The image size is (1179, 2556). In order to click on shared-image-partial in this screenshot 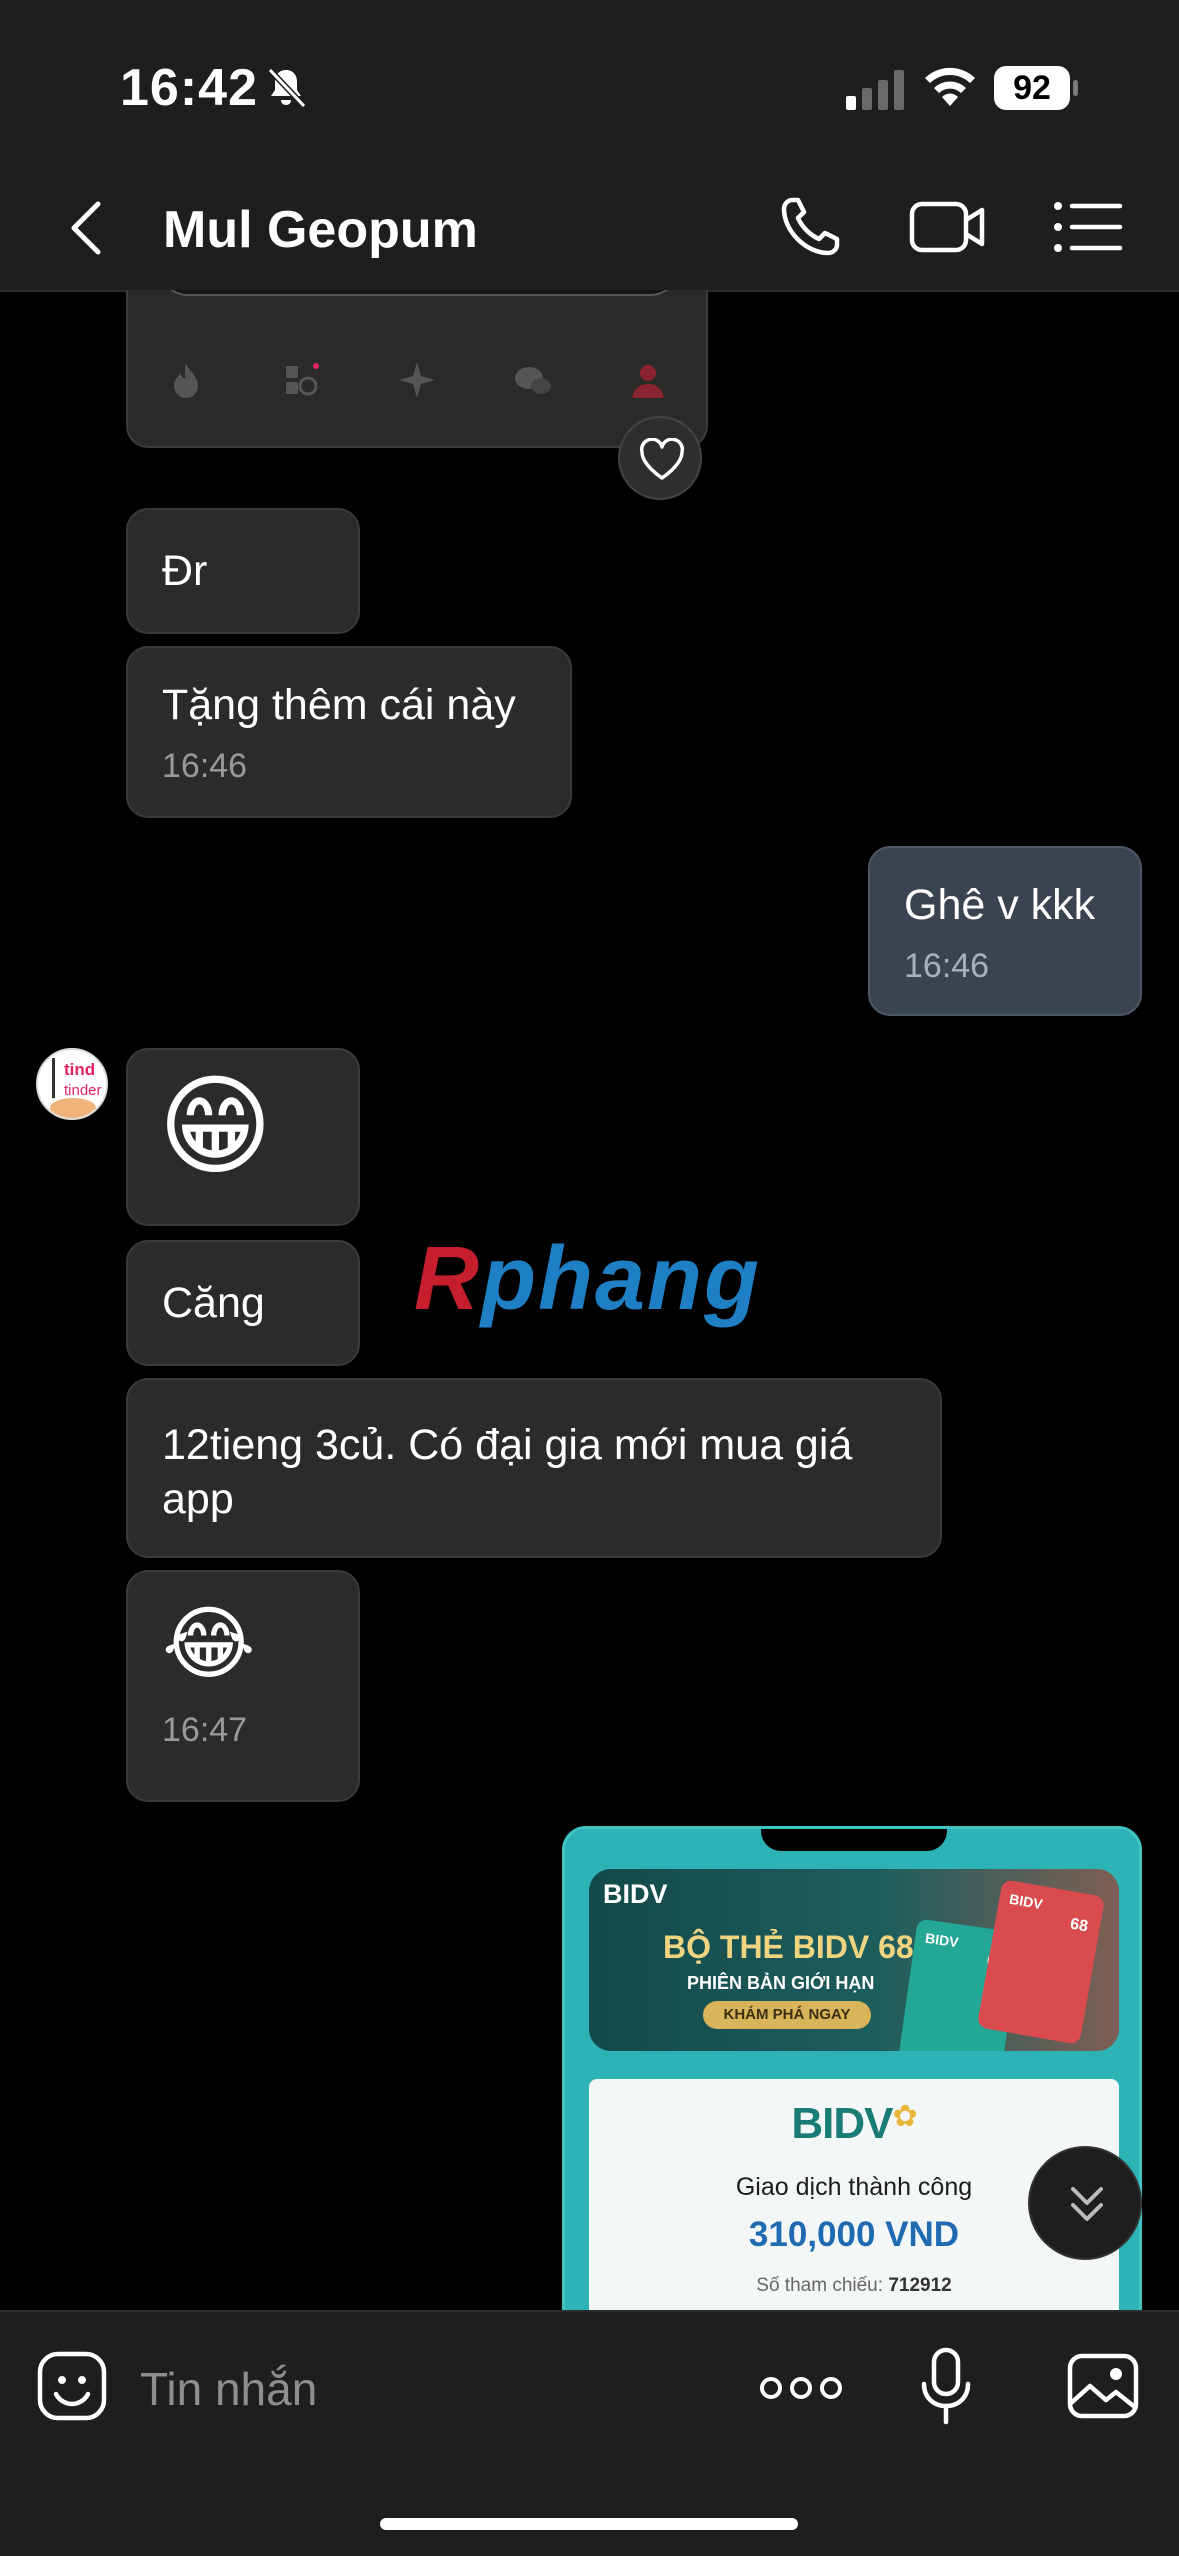, I will do `click(417, 369)`.